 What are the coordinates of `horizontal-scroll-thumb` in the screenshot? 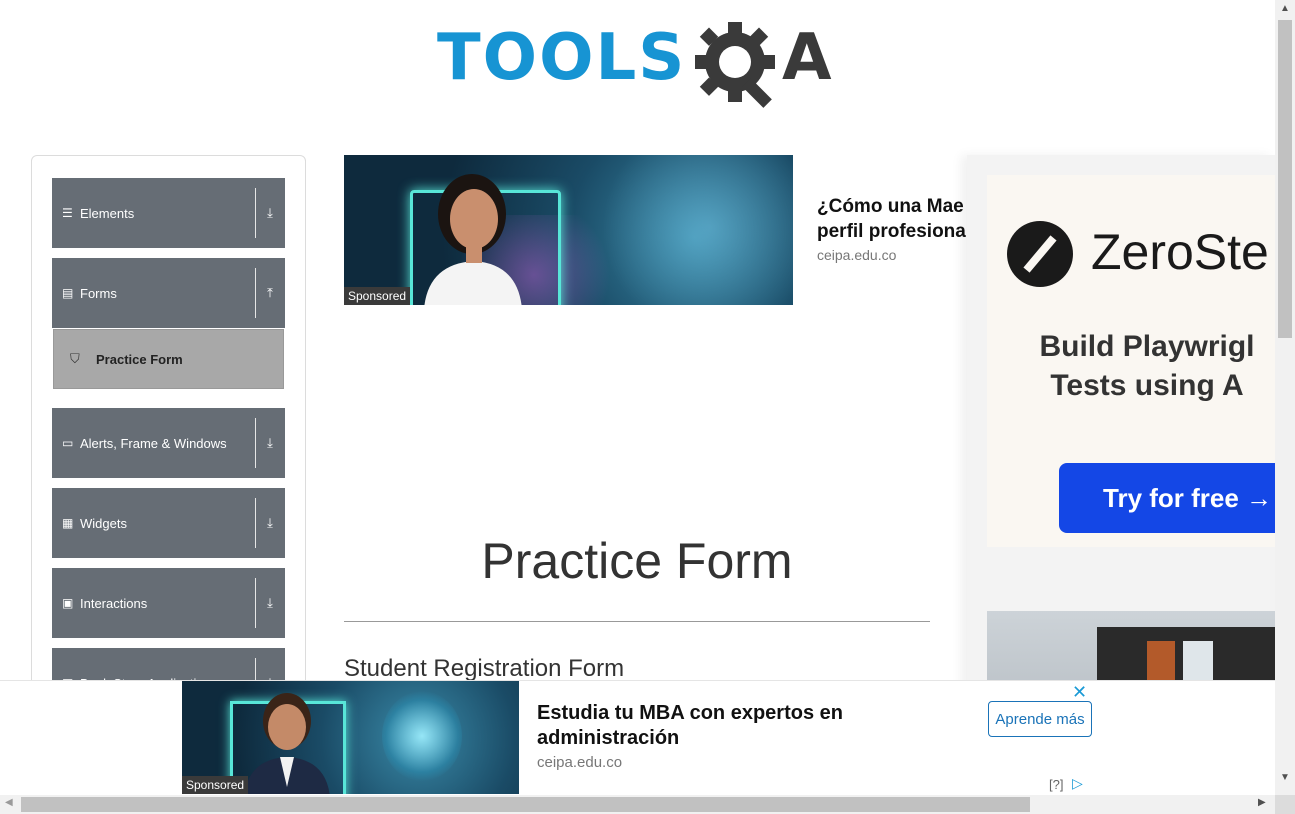 It's located at (525, 804).